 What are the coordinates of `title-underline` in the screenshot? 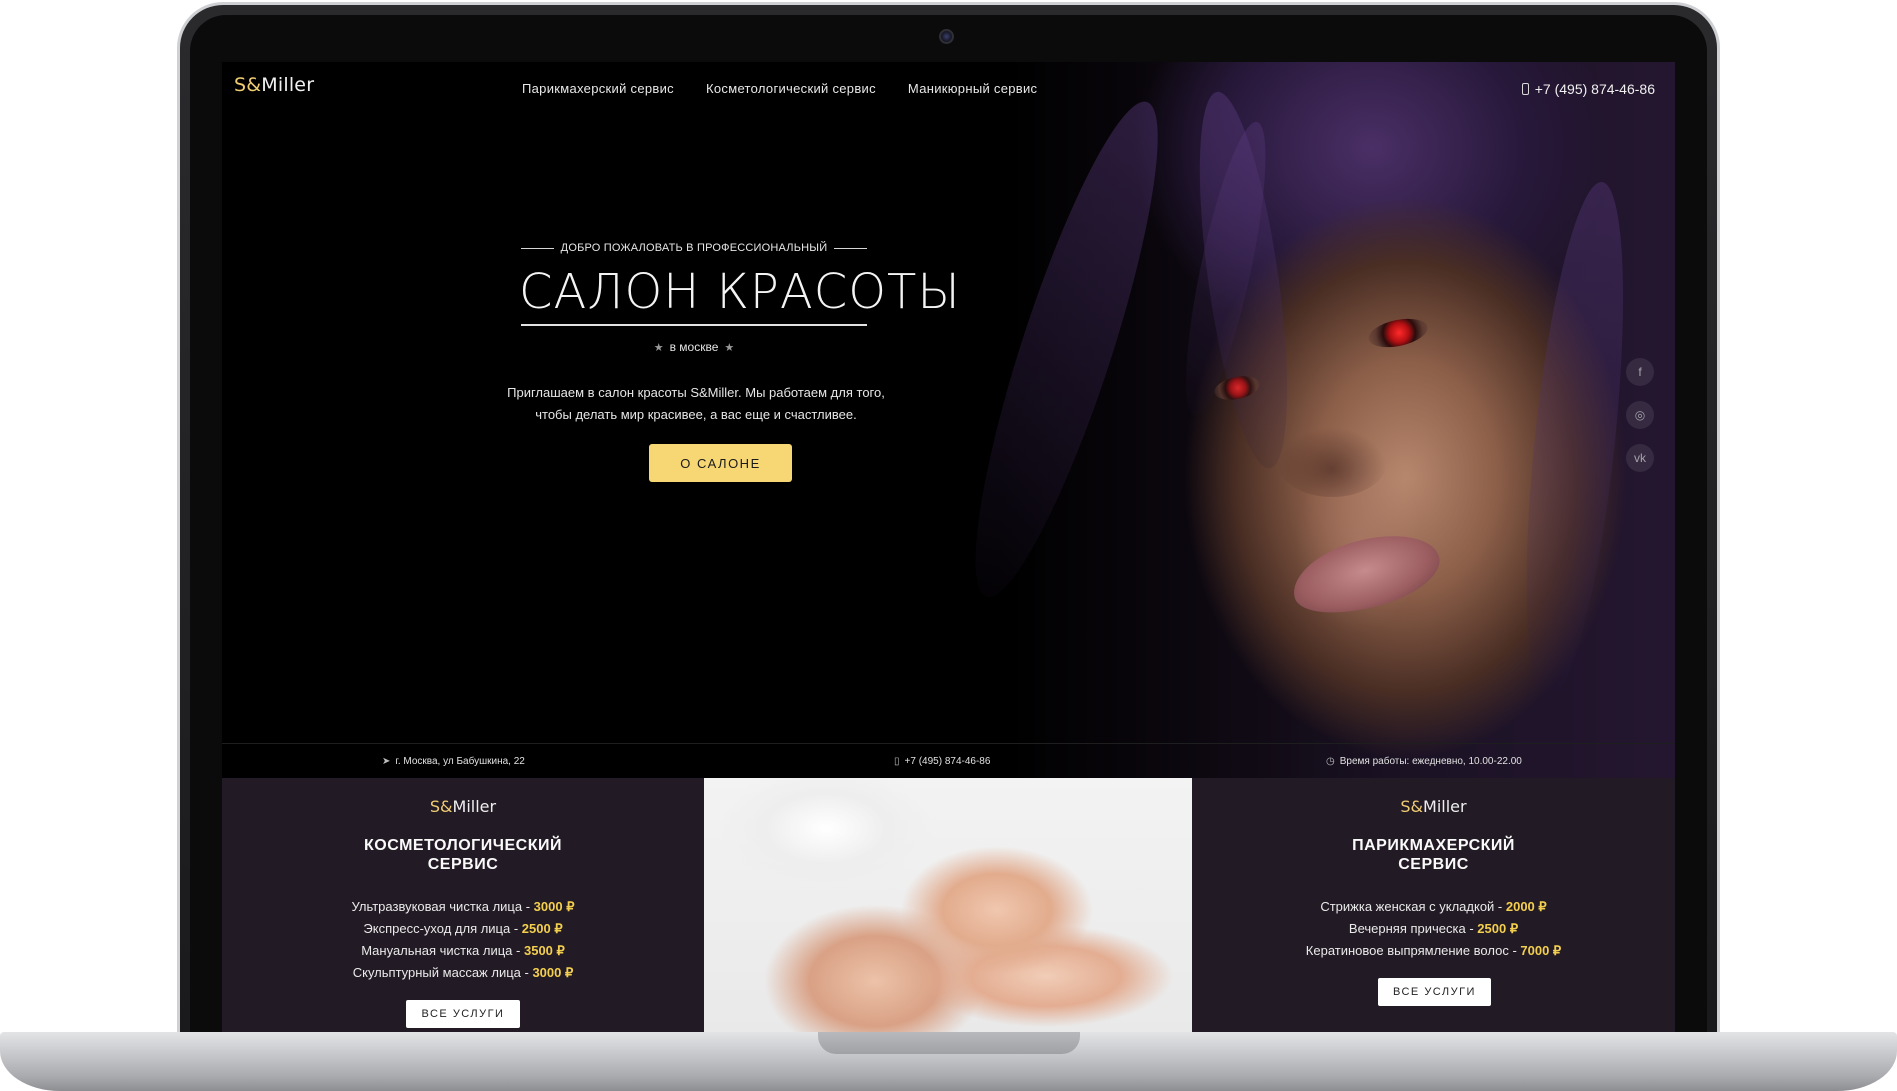 It's located at (694, 325).